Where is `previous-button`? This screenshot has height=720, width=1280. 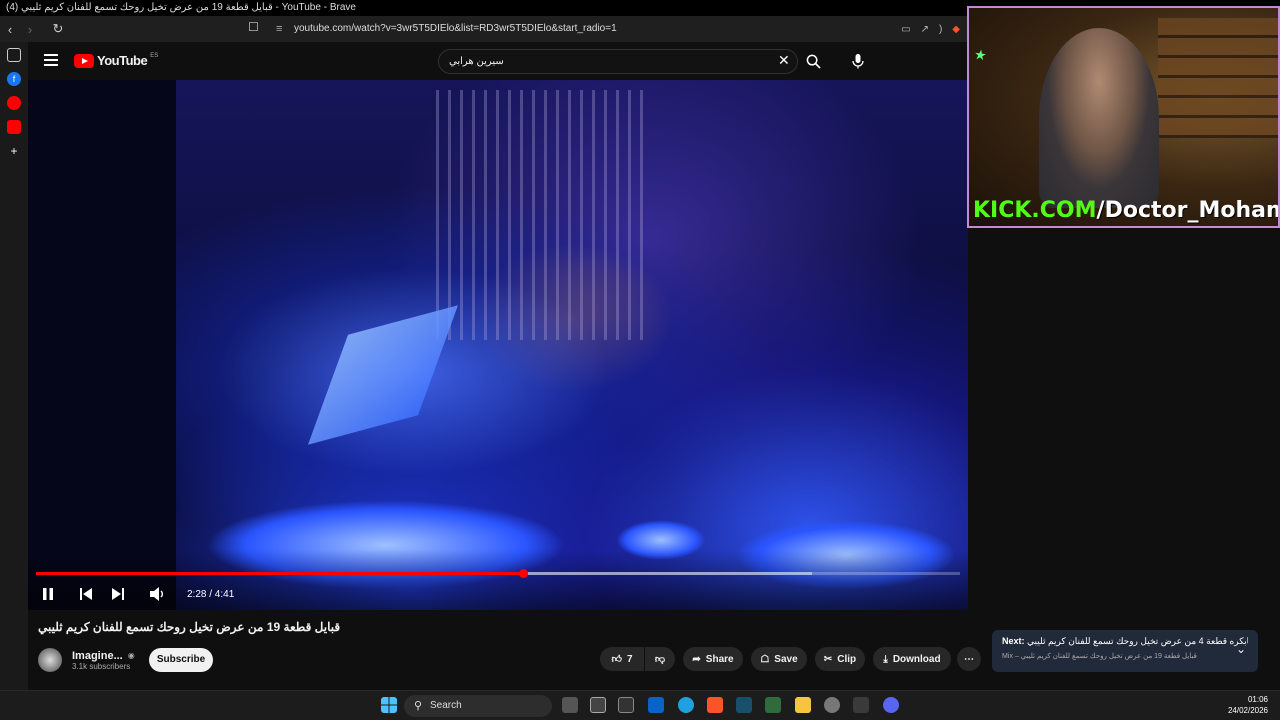 previous-button is located at coordinates (86, 594).